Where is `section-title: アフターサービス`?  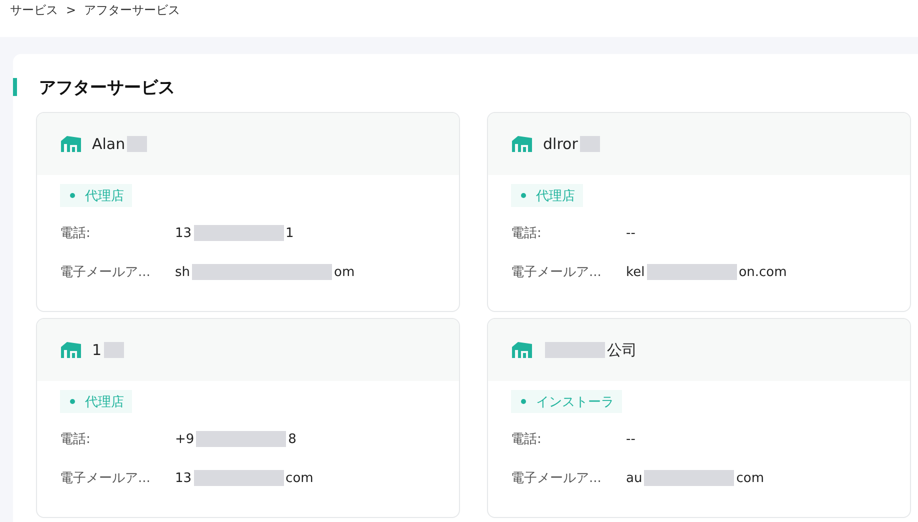 section-title: アフターサービス is located at coordinates (107, 87).